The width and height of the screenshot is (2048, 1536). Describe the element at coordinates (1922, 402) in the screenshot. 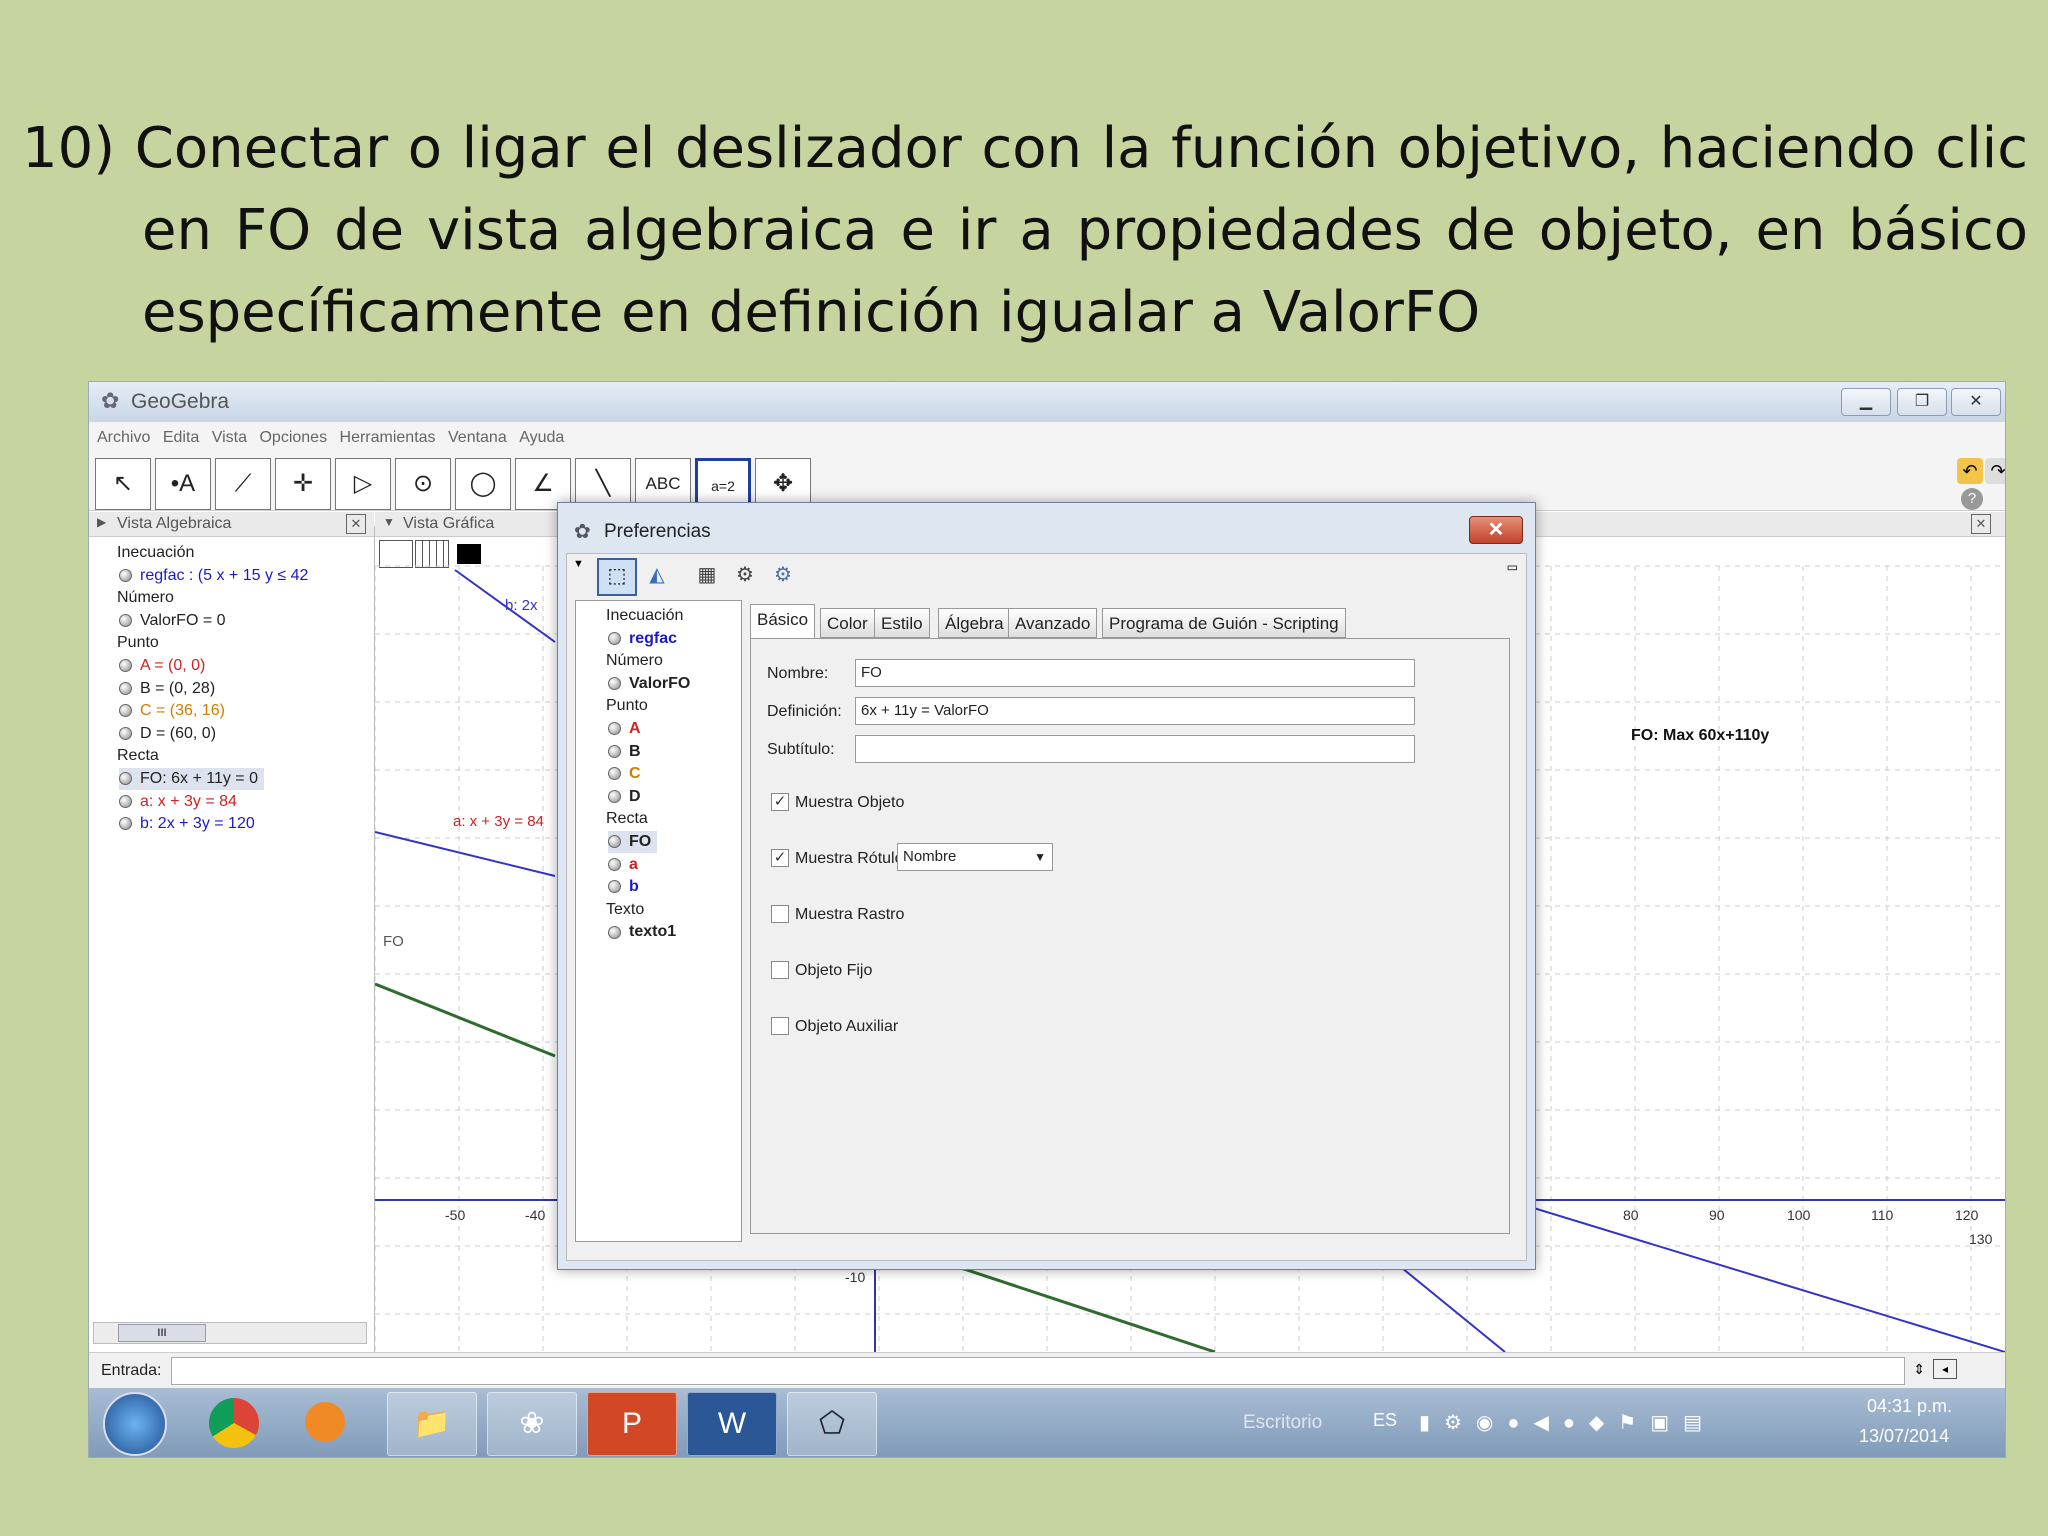

I see `maximize-button: ❐` at that location.